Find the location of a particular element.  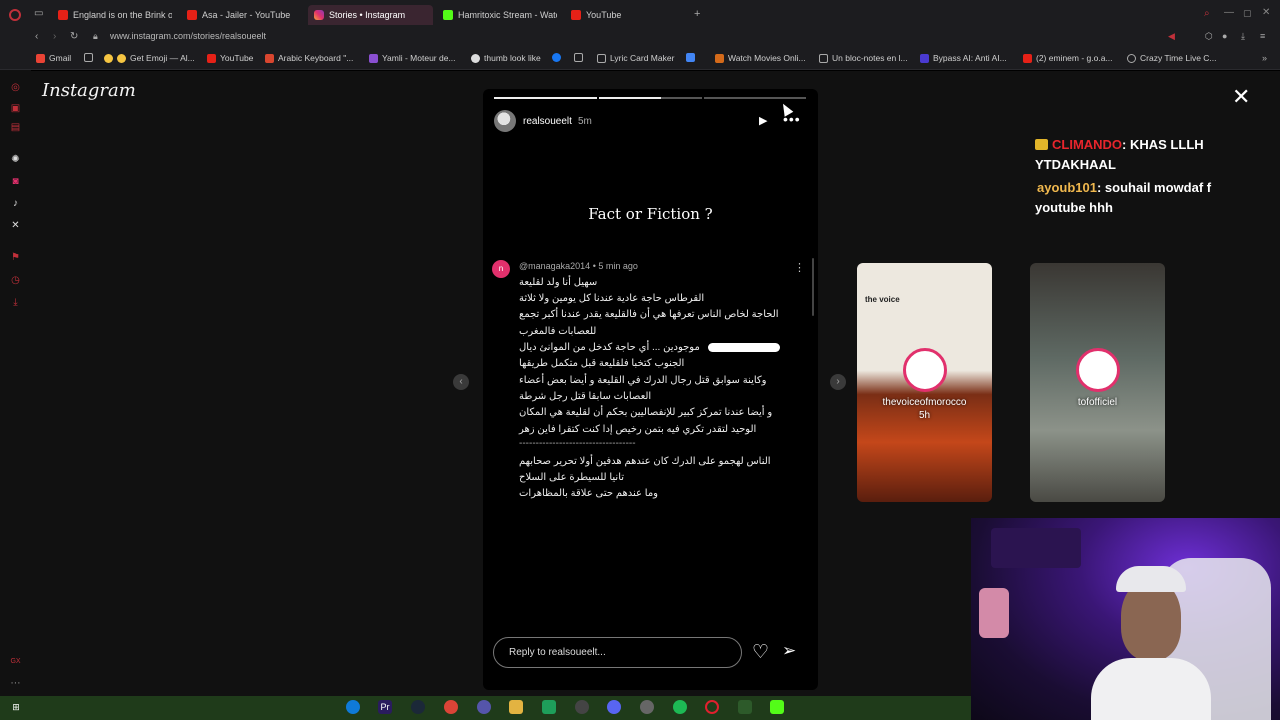

the-voice-logo: the voice is located at coordinates (882, 299).